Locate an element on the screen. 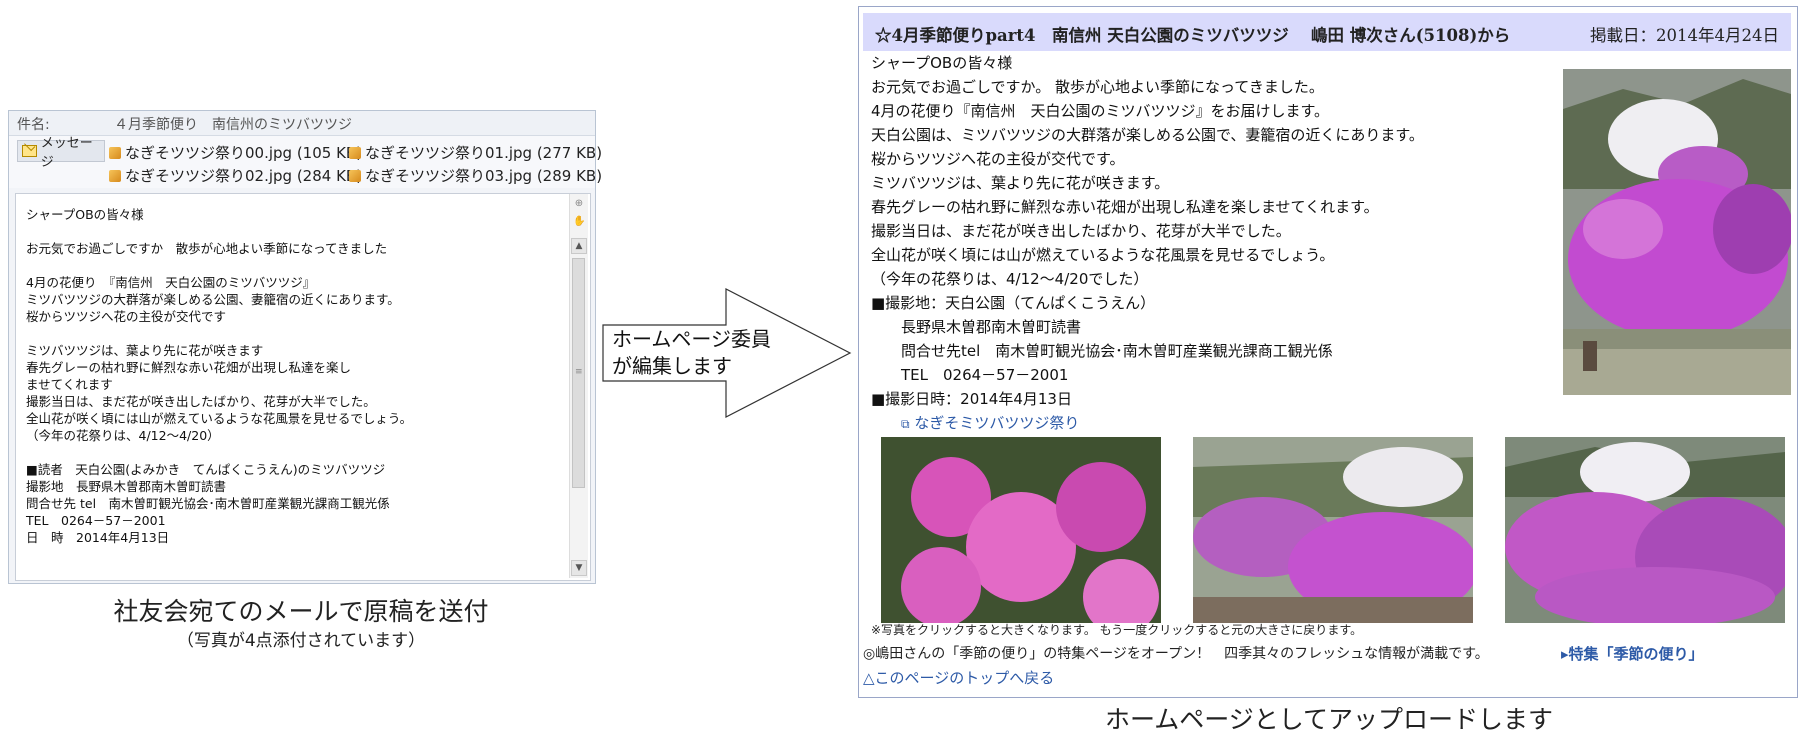 Image resolution: width=1801 pixels, height=743 pixels. attachment-label: なぎそツツジ祭り02.jpg (284 KB) is located at coordinates (244, 176).